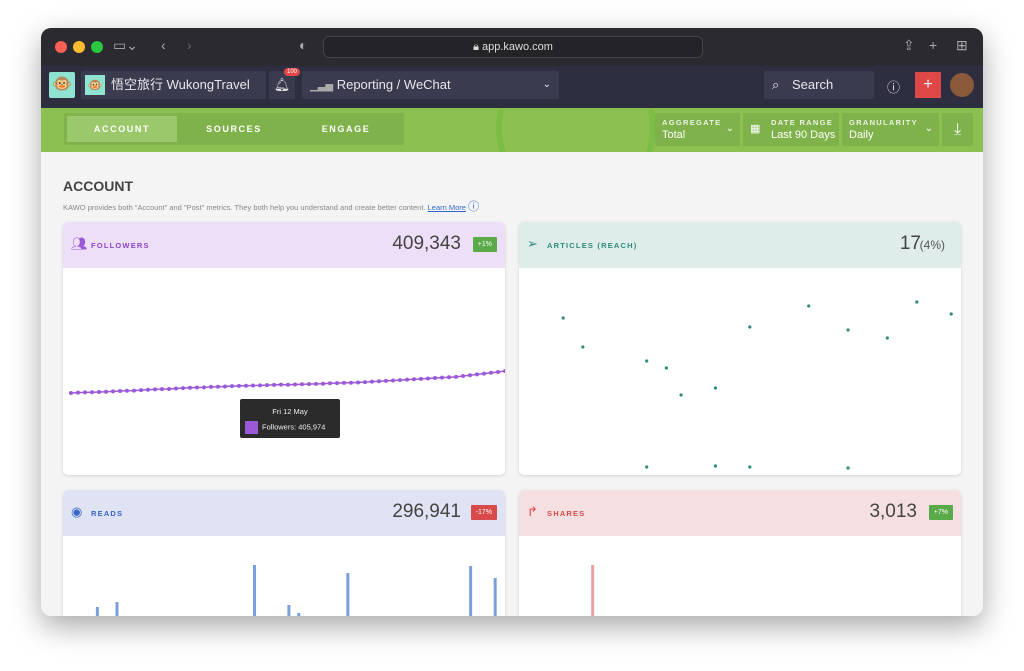  I want to click on change-badge: -17%, so click(483, 512).